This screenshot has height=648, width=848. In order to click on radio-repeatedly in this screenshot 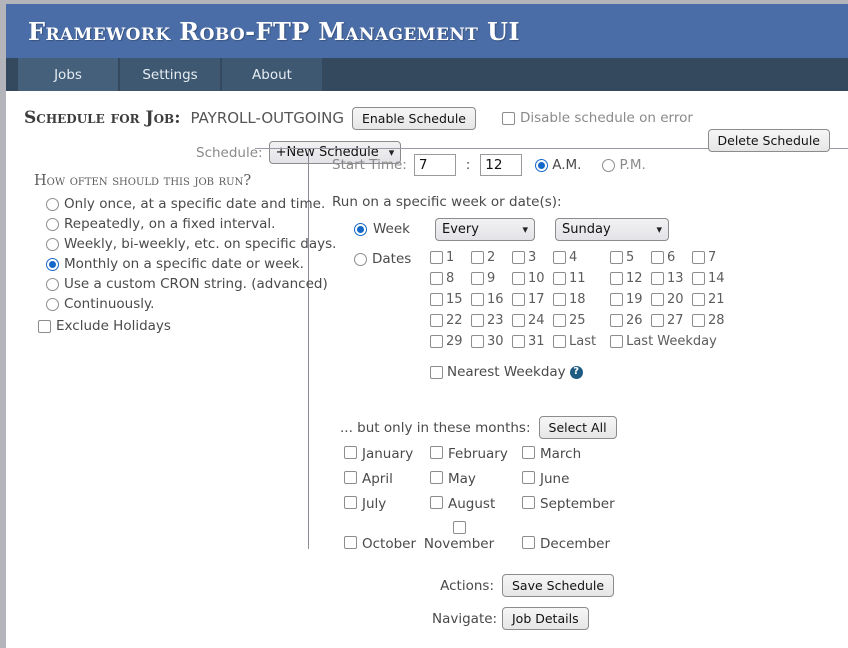, I will do `click(52, 224)`.